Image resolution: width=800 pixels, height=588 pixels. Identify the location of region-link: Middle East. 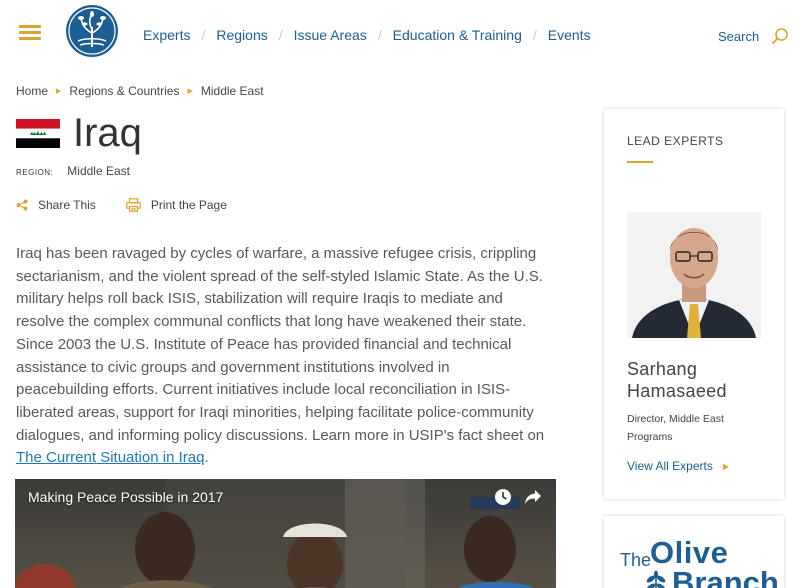
(98, 171).